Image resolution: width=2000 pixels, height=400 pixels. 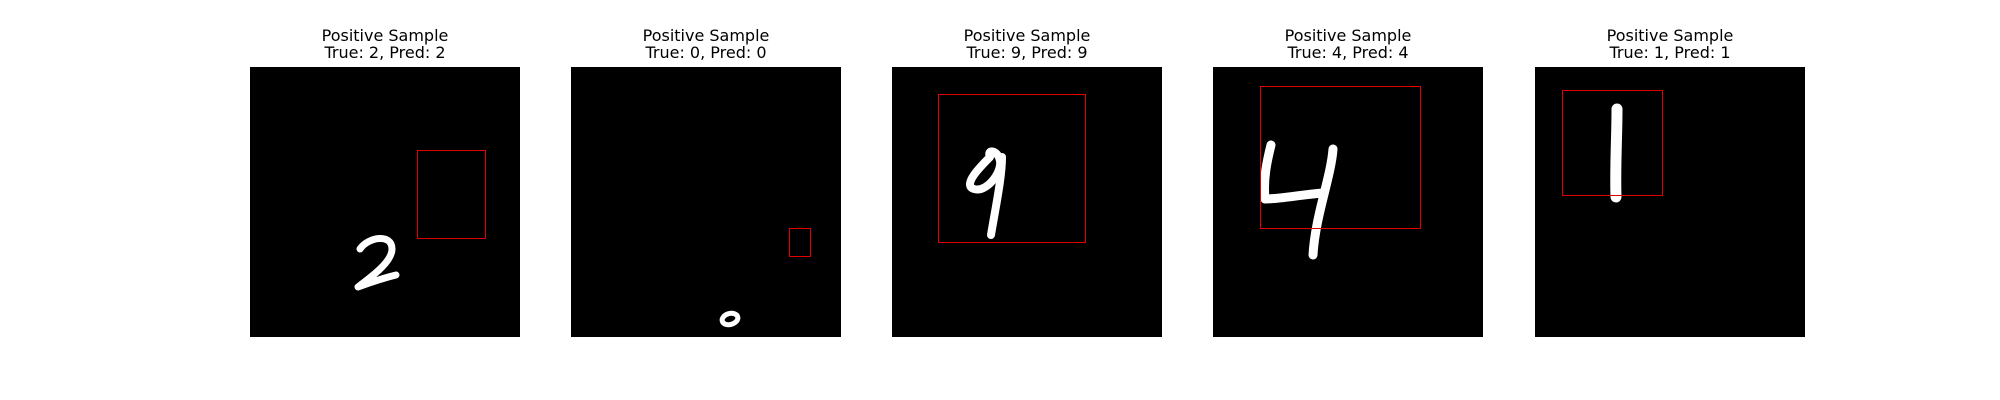 I want to click on sample-panel: Positive Sample True: 0, Pred: 0, so click(x=706, y=182).